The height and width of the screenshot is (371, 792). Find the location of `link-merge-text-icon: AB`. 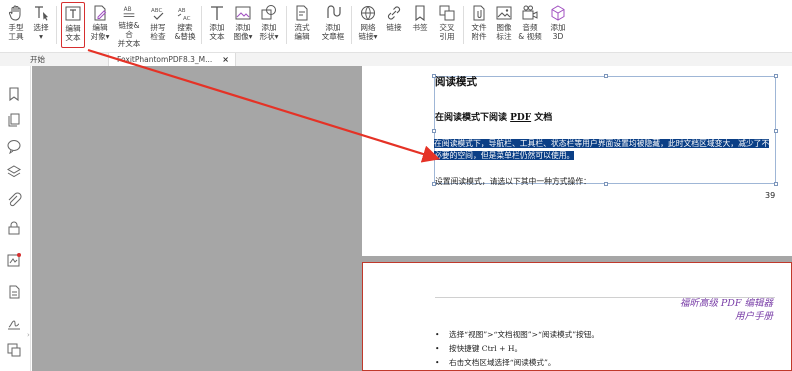

link-merge-text-icon: AB is located at coordinates (129, 12).